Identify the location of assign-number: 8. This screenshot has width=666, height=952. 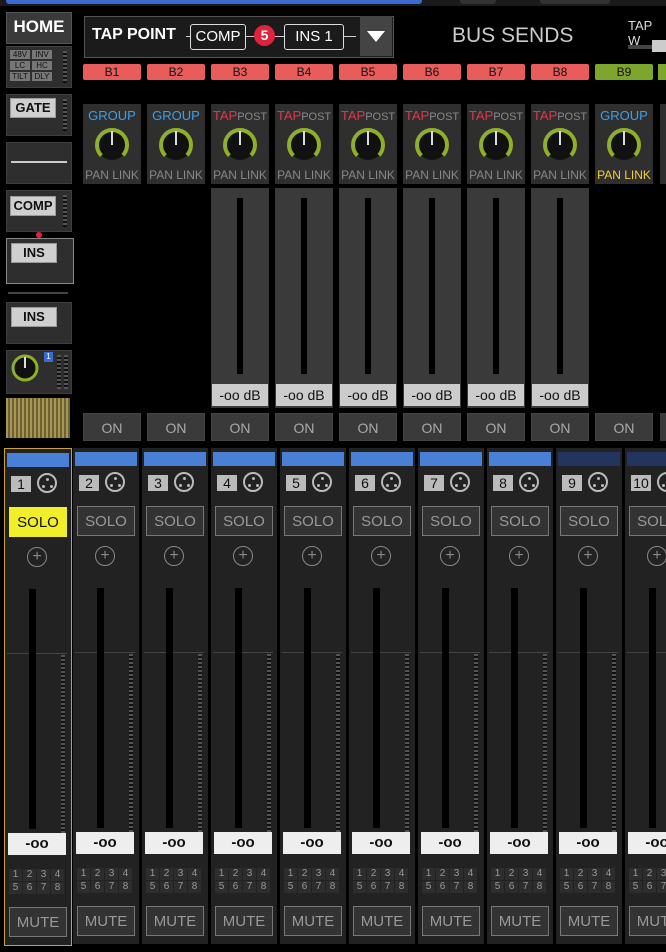
(608, 887).